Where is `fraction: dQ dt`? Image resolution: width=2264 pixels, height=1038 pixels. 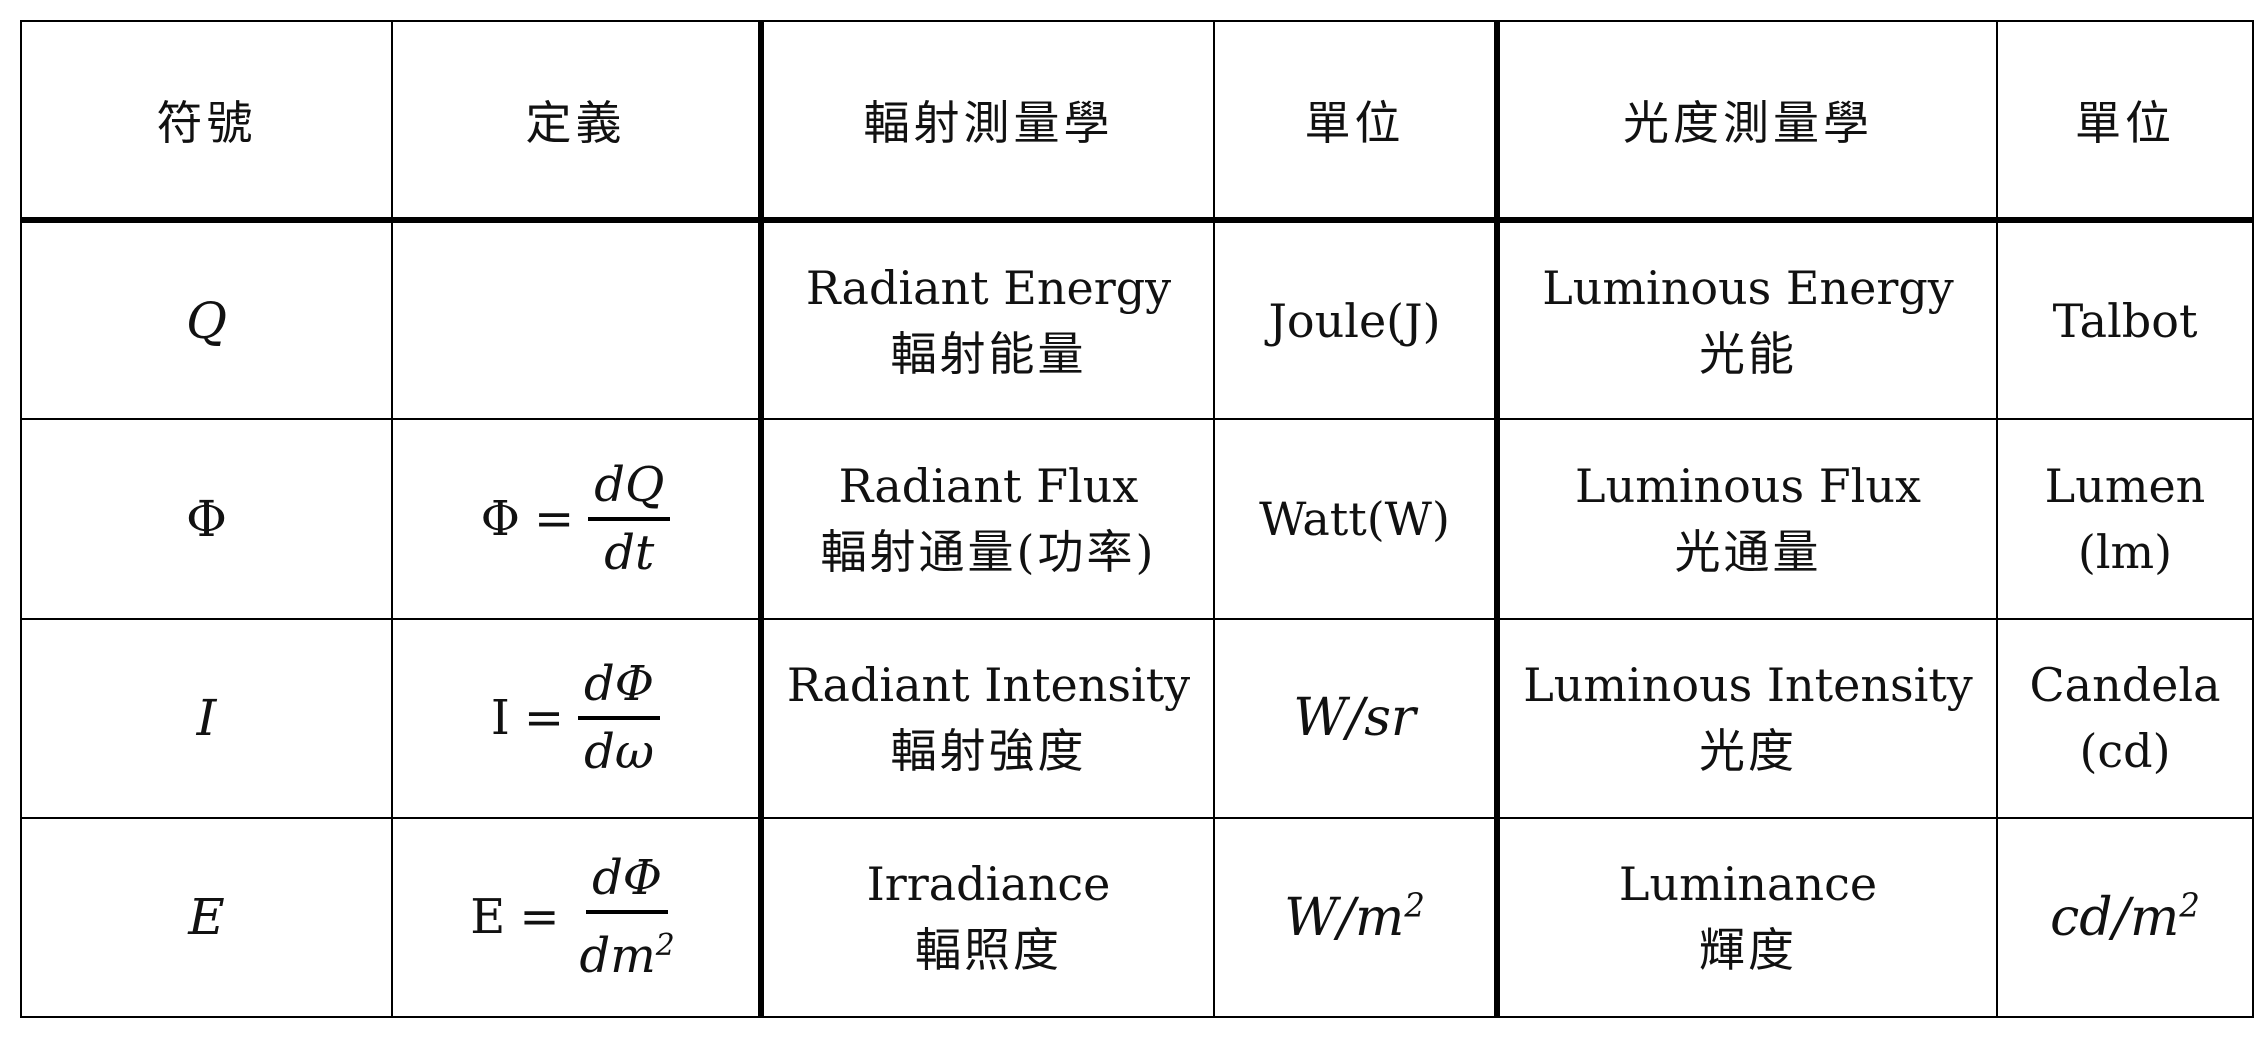
fraction: dQ dt is located at coordinates (629, 519).